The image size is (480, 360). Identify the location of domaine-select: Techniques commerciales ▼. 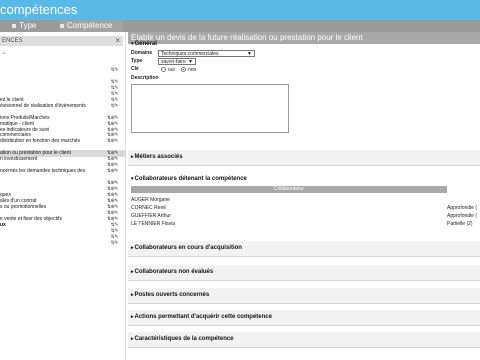
(206, 53).